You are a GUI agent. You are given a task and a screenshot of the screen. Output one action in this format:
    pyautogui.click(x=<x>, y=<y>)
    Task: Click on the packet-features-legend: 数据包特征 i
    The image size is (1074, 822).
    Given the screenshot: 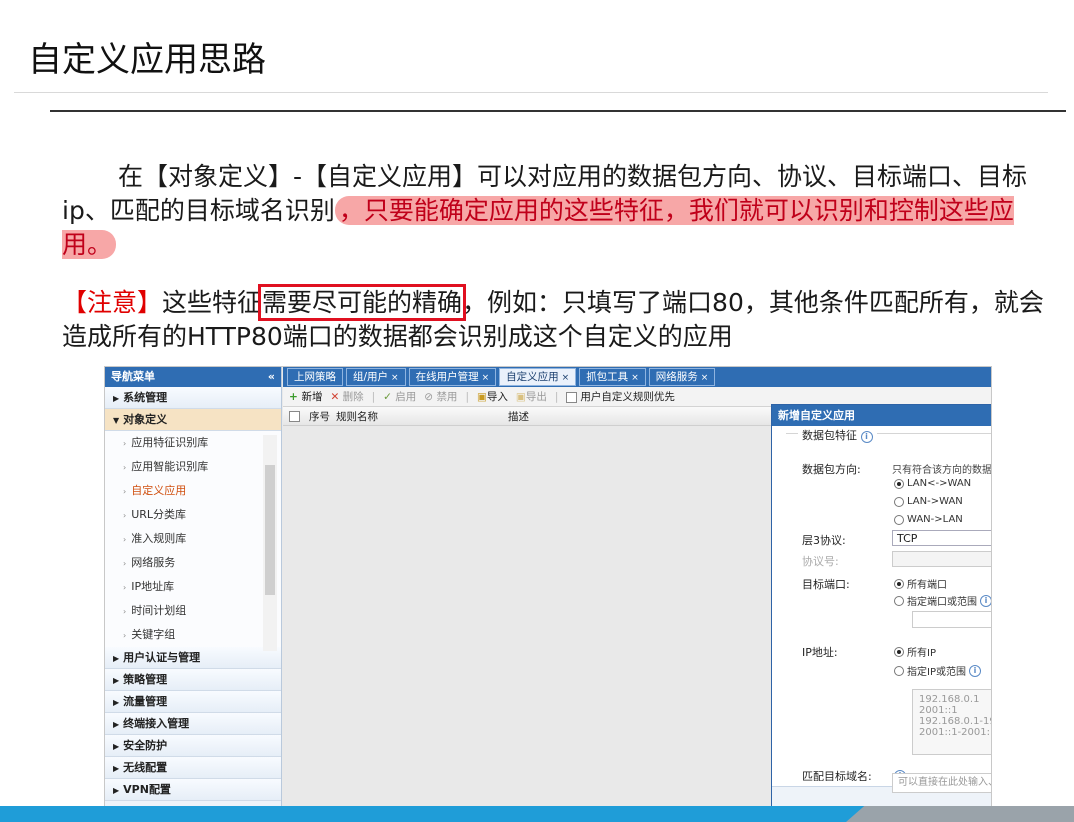 What is the action you would take?
    pyautogui.click(x=837, y=435)
    